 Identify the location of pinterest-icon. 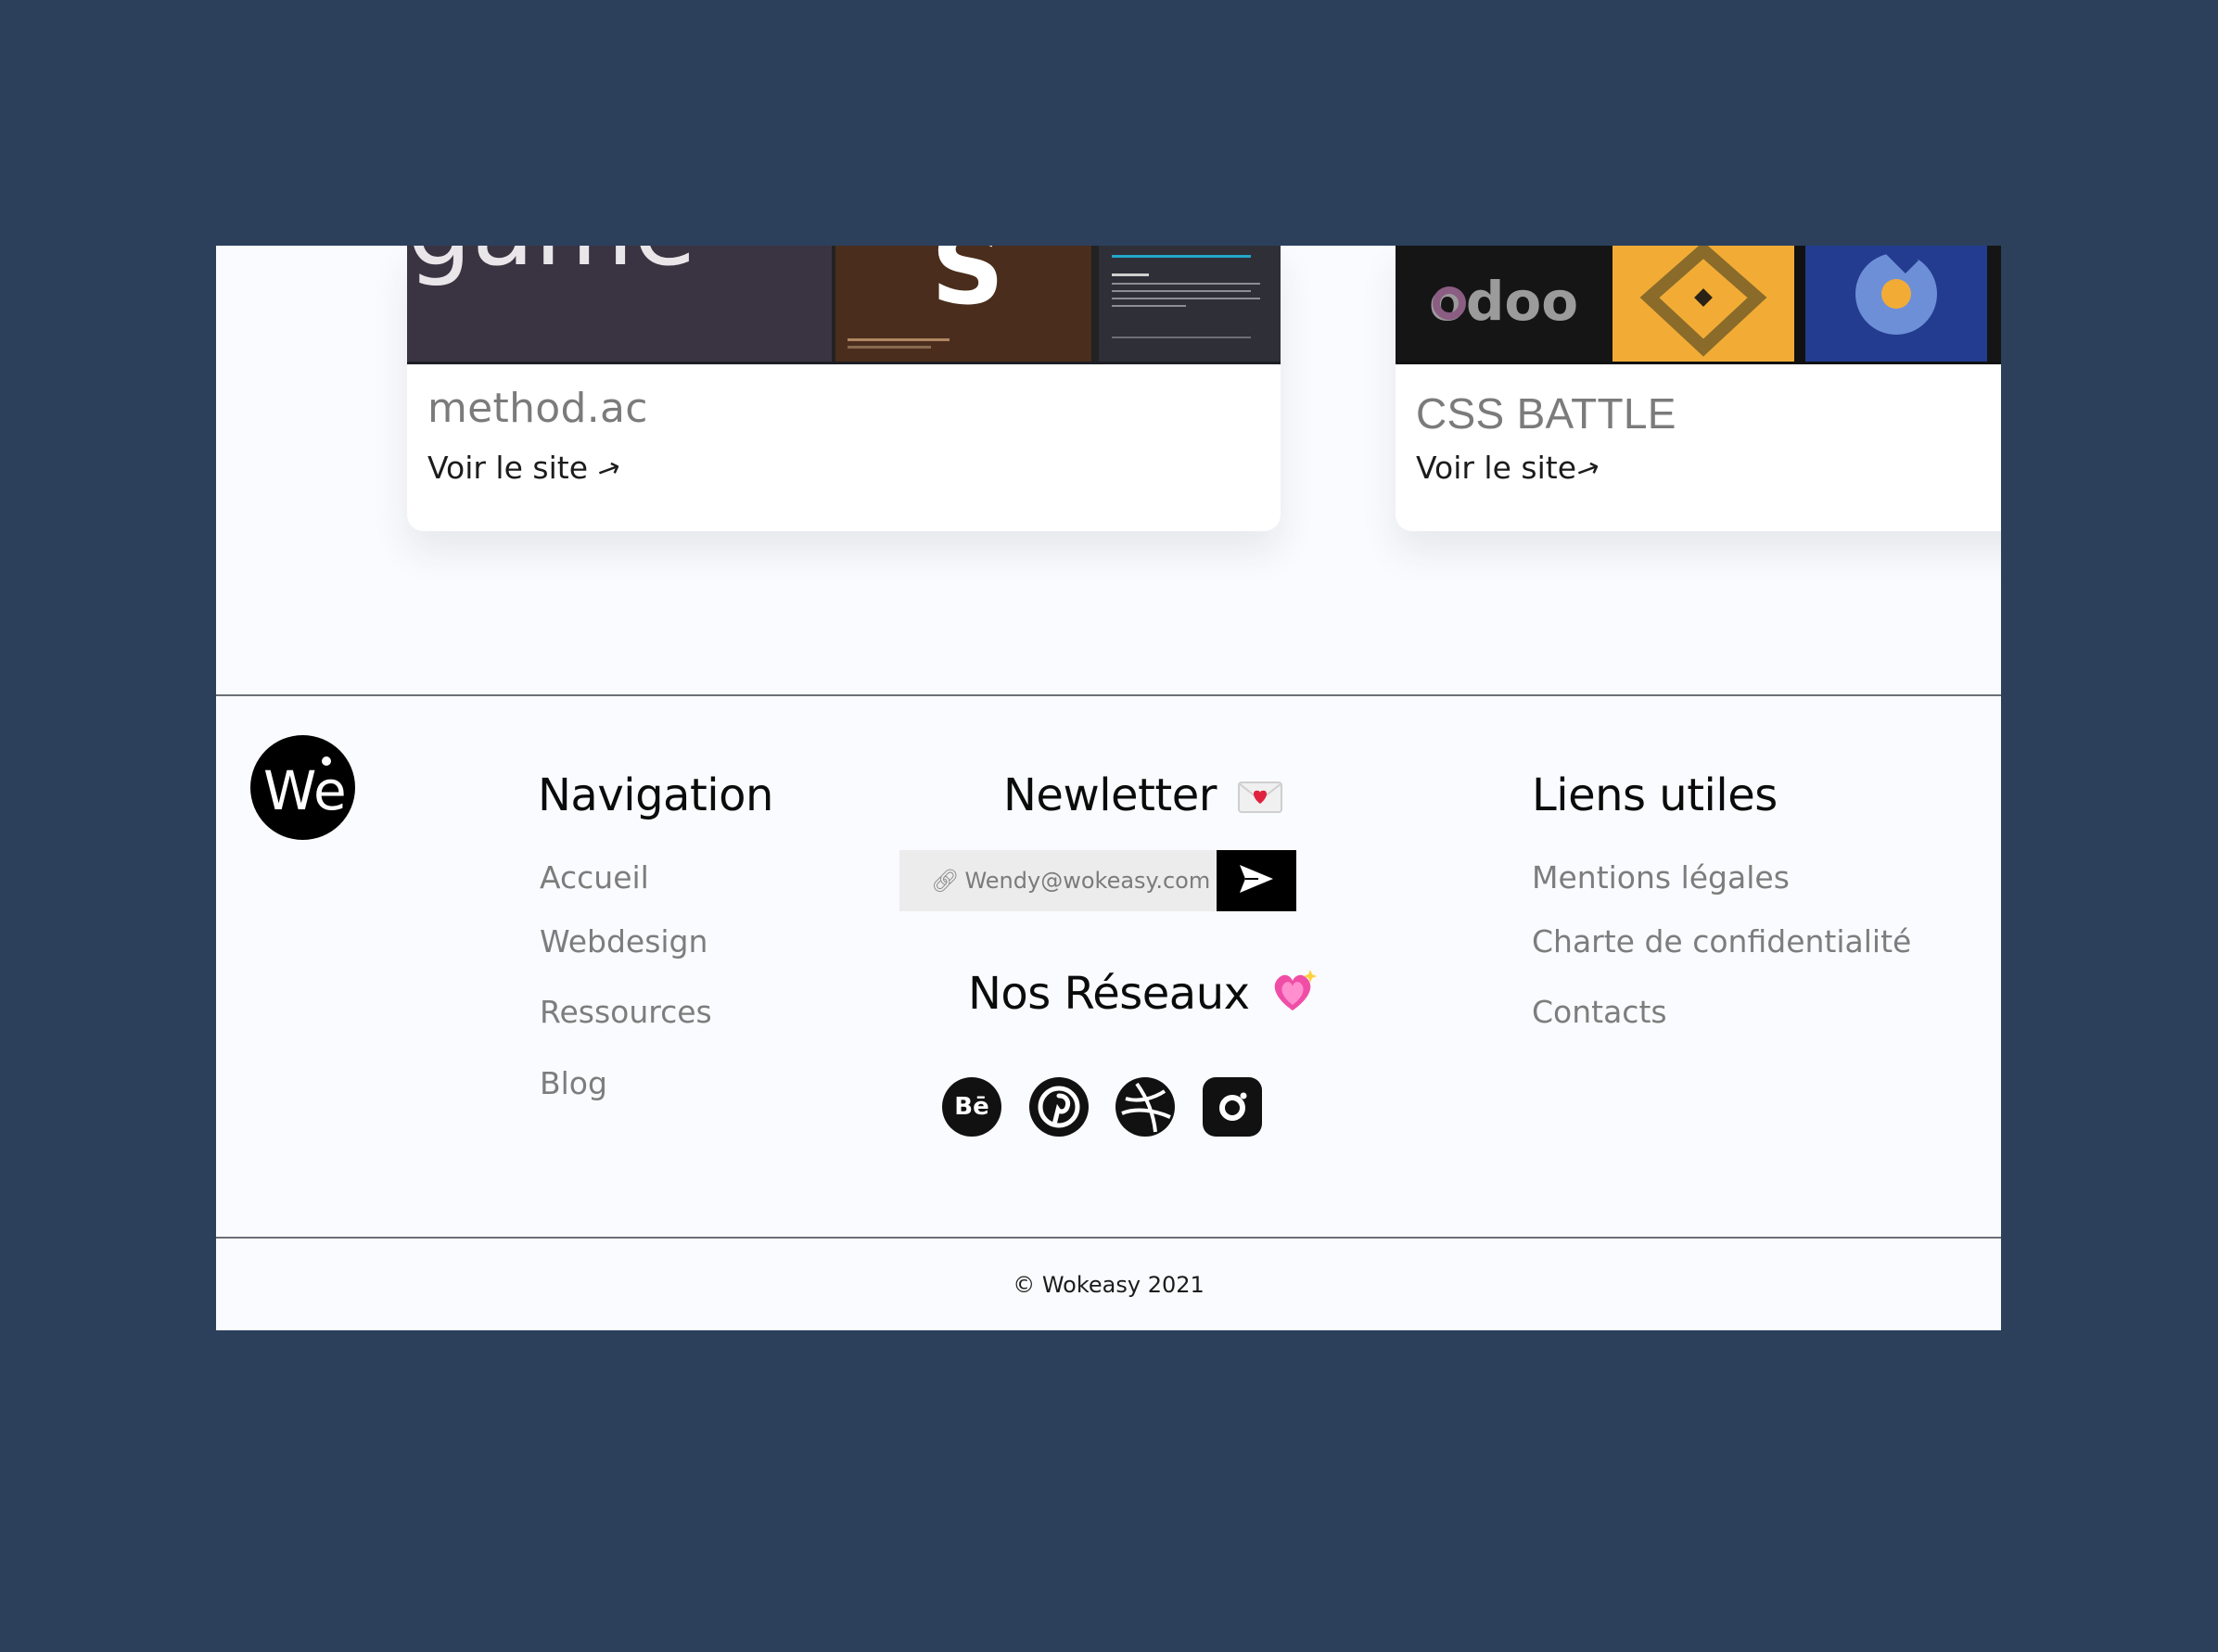
(1059, 1107).